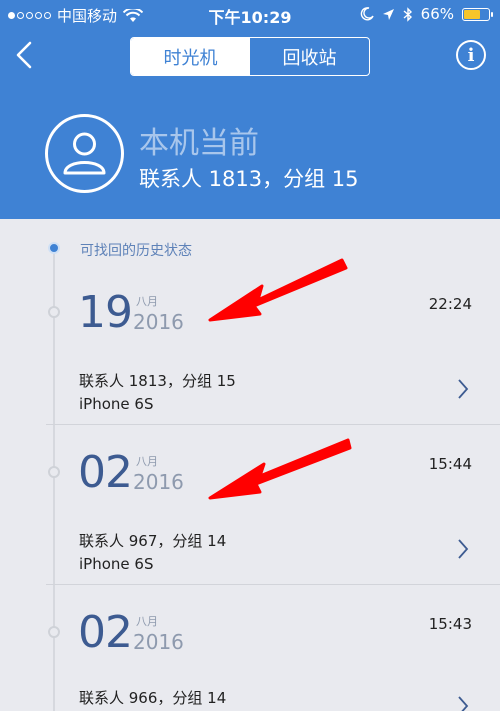 Image resolution: width=500 pixels, height=711 pixels. I want to click on status-bar-right: 66%, so click(426, 14).